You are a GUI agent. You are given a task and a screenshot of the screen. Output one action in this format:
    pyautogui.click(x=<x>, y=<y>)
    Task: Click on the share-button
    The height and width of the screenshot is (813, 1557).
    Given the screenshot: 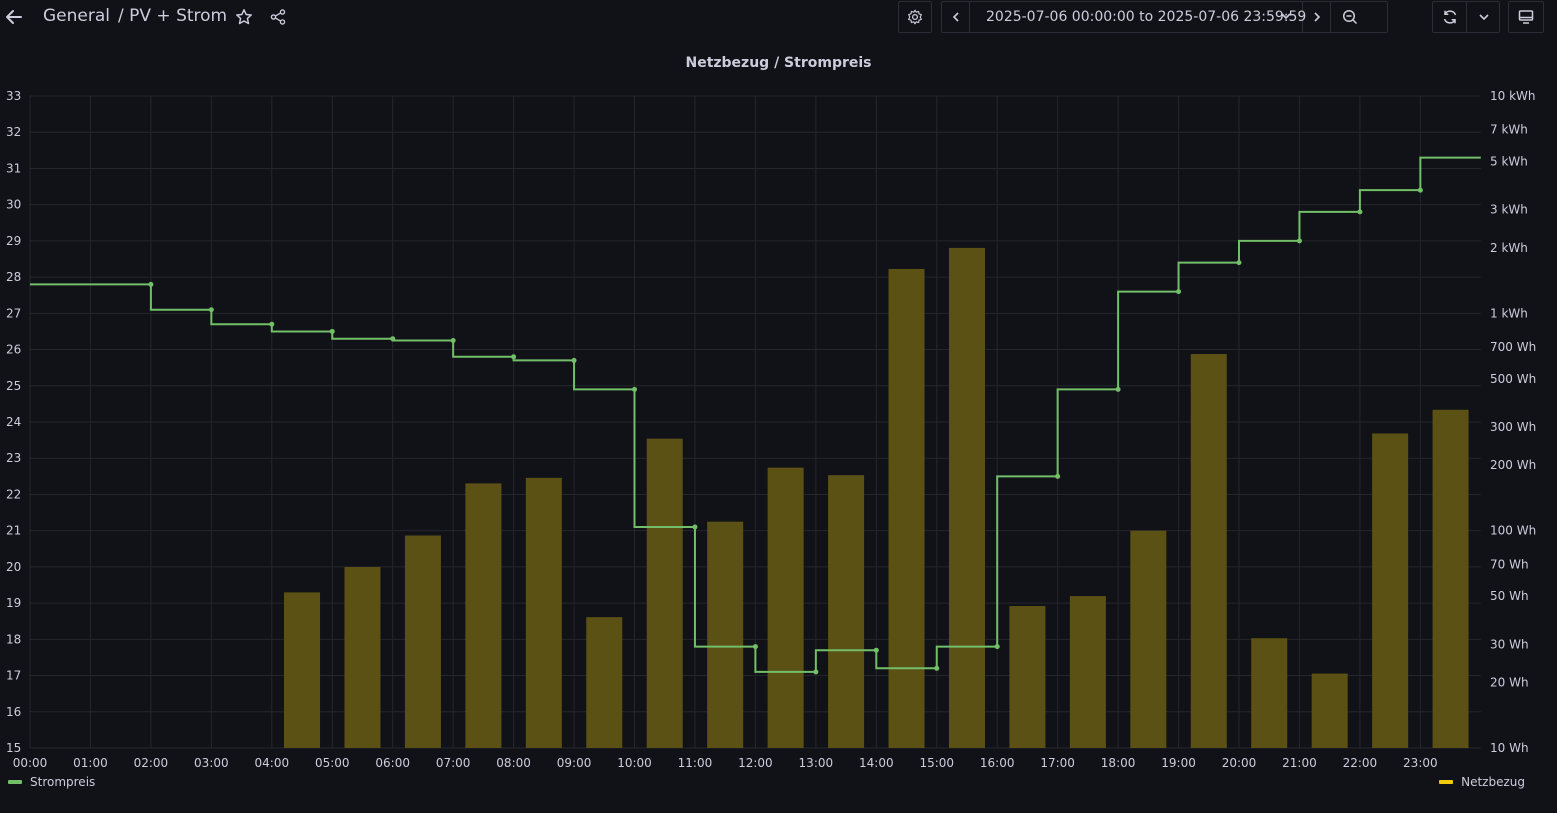 What is the action you would take?
    pyautogui.click(x=278, y=17)
    